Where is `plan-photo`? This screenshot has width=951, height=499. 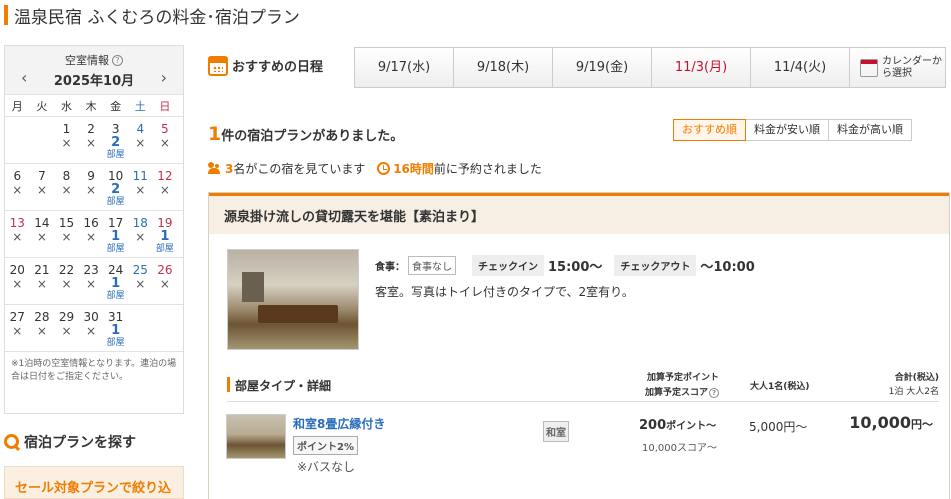
plan-photo is located at coordinates (293, 299).